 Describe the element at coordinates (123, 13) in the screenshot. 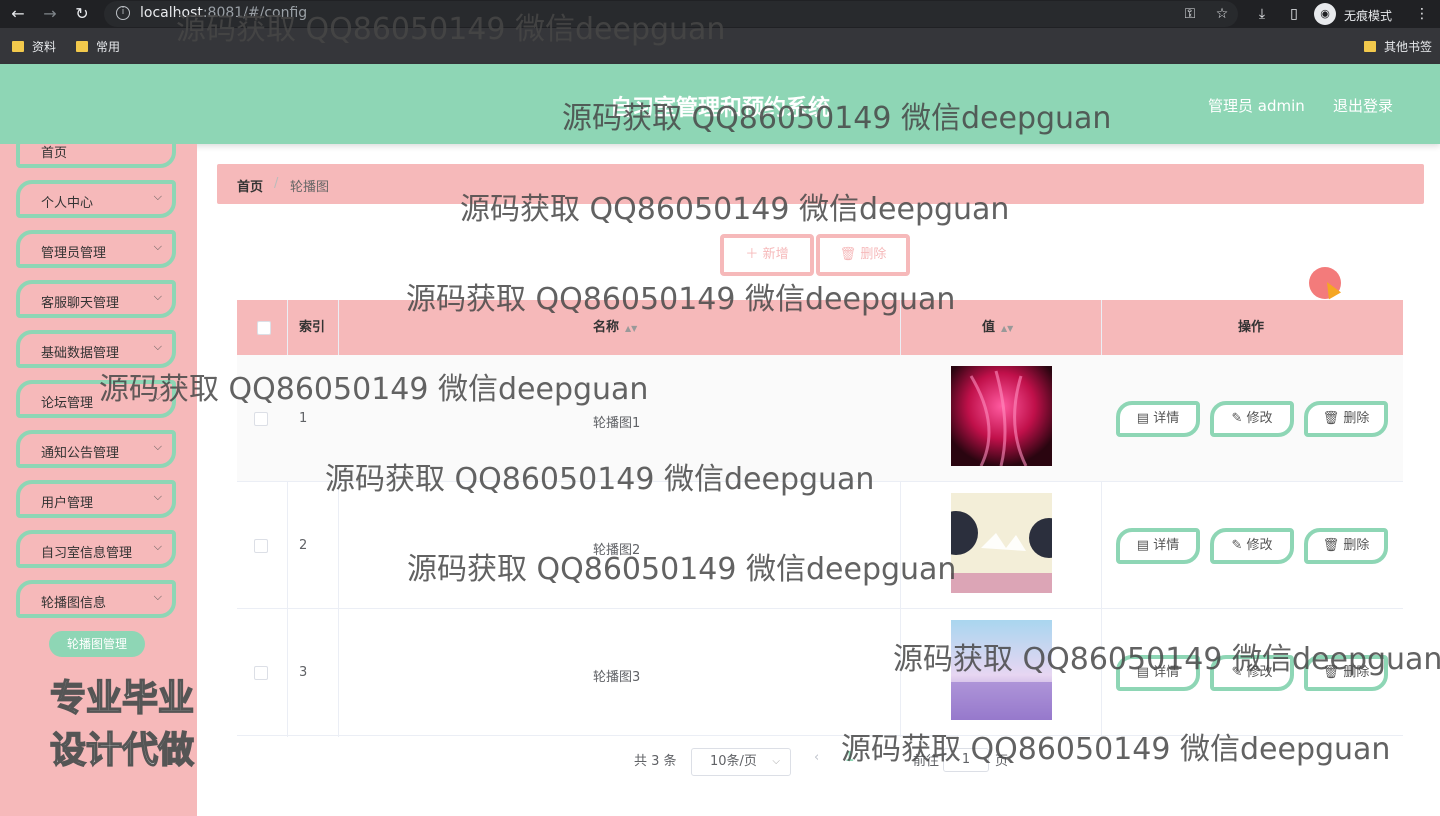

I see `site-info-icon: i` at that location.